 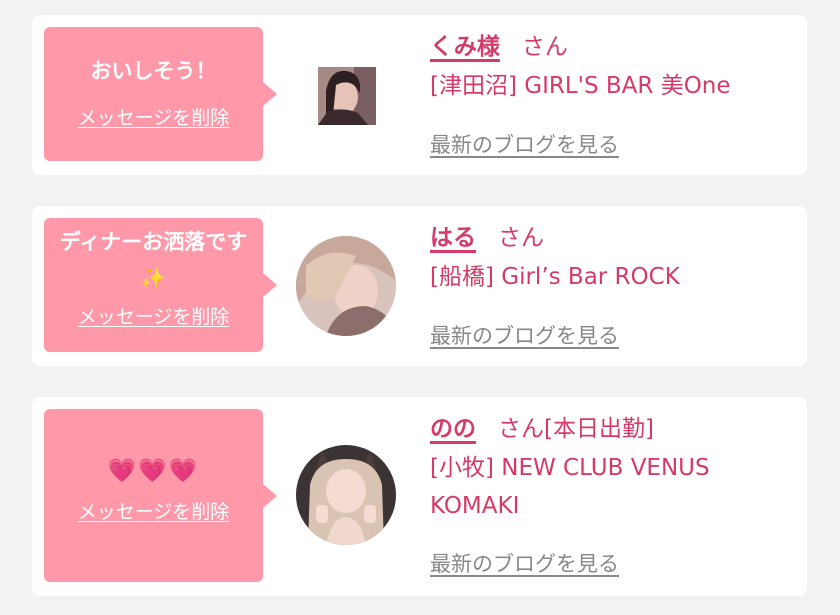 What do you see at coordinates (580, 68) in the screenshot?
I see `cast-info: くみ様 さん [津田沼] GIRL'S BAR 美One` at bounding box center [580, 68].